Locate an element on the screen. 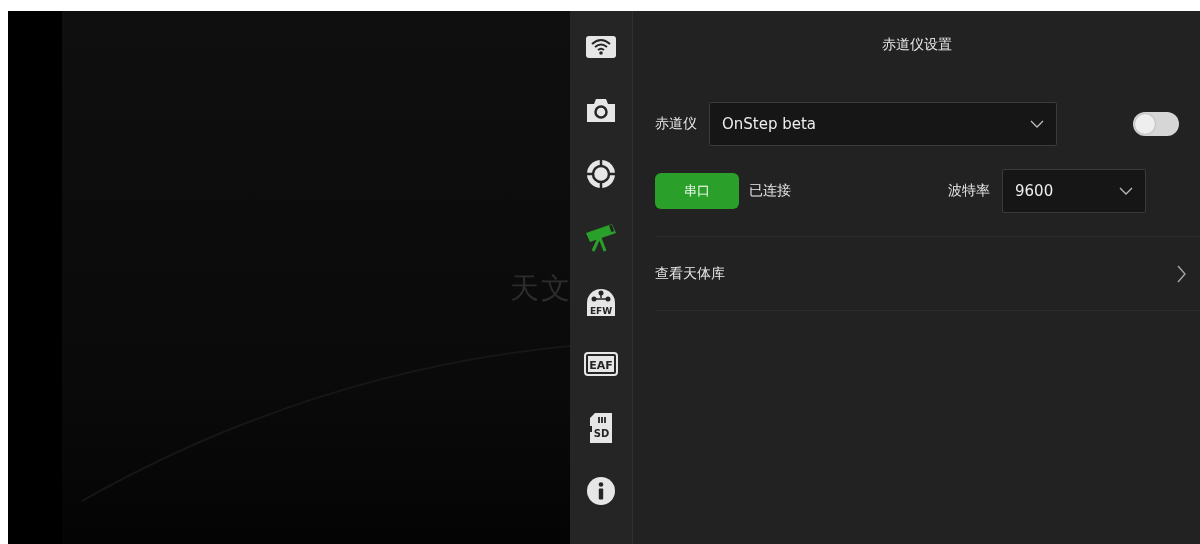 The image size is (1200, 544). focuser-icon: EAF is located at coordinates (601, 364).